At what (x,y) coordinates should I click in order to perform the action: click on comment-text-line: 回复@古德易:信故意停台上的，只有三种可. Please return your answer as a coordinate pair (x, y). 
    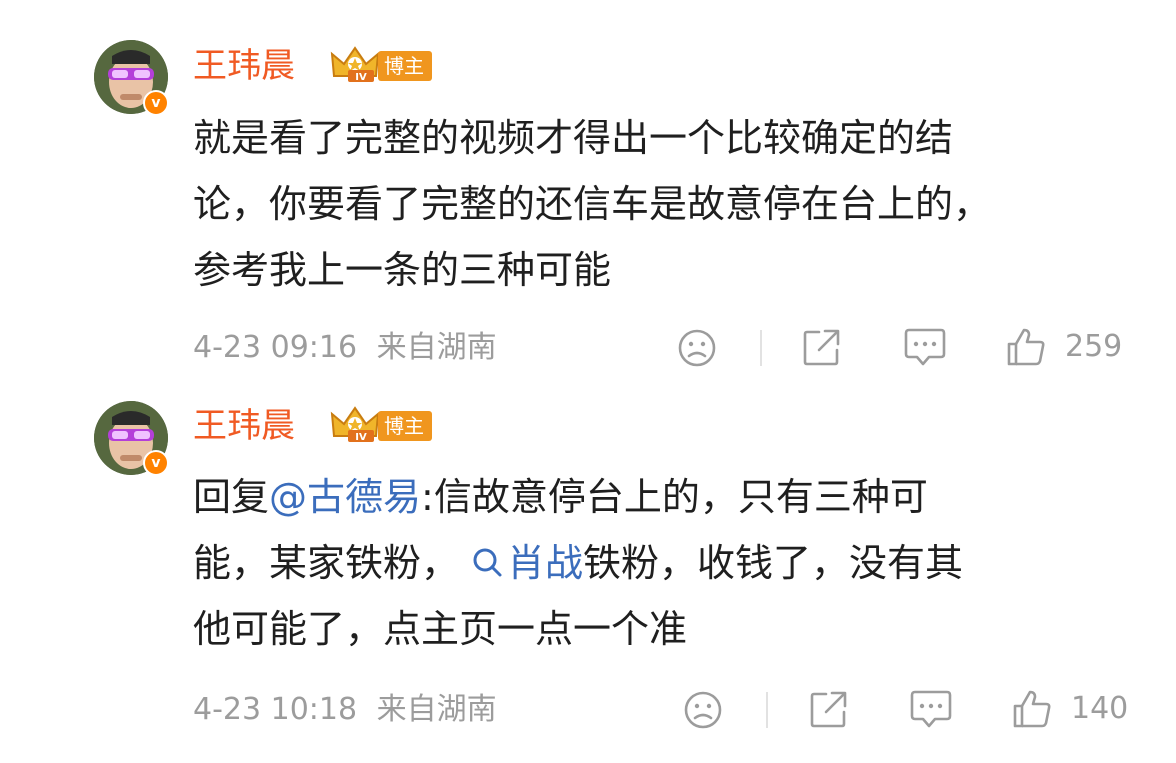
    Looking at the image, I should click on (653, 497).